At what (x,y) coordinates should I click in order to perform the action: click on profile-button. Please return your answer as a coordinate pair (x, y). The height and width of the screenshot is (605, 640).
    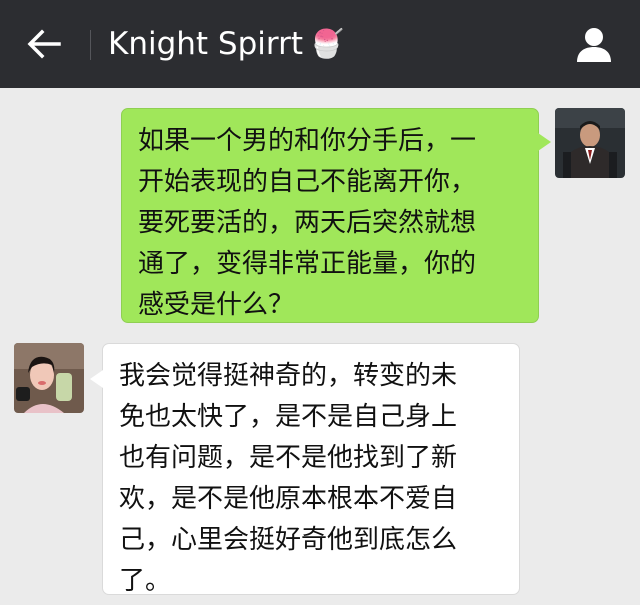
    Looking at the image, I should click on (594, 44).